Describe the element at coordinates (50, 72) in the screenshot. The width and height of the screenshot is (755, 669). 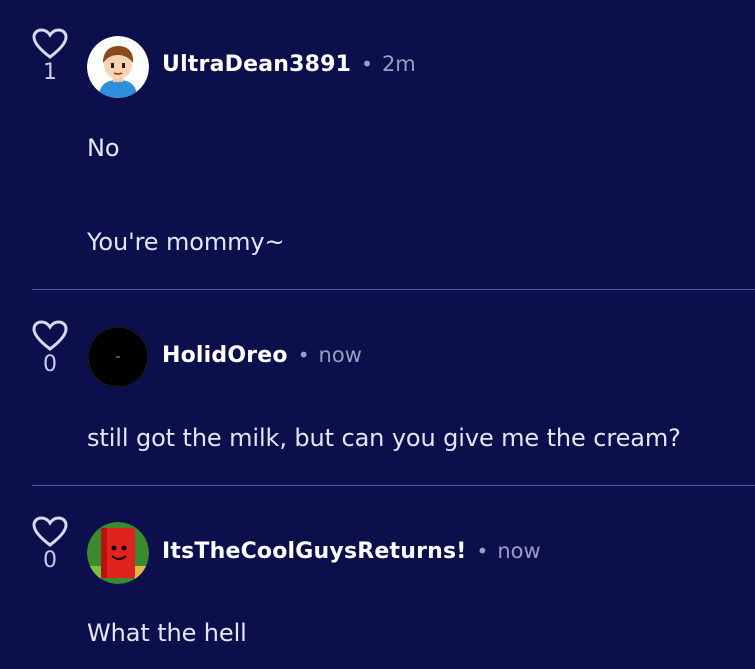
I see `like-count: 1` at that location.